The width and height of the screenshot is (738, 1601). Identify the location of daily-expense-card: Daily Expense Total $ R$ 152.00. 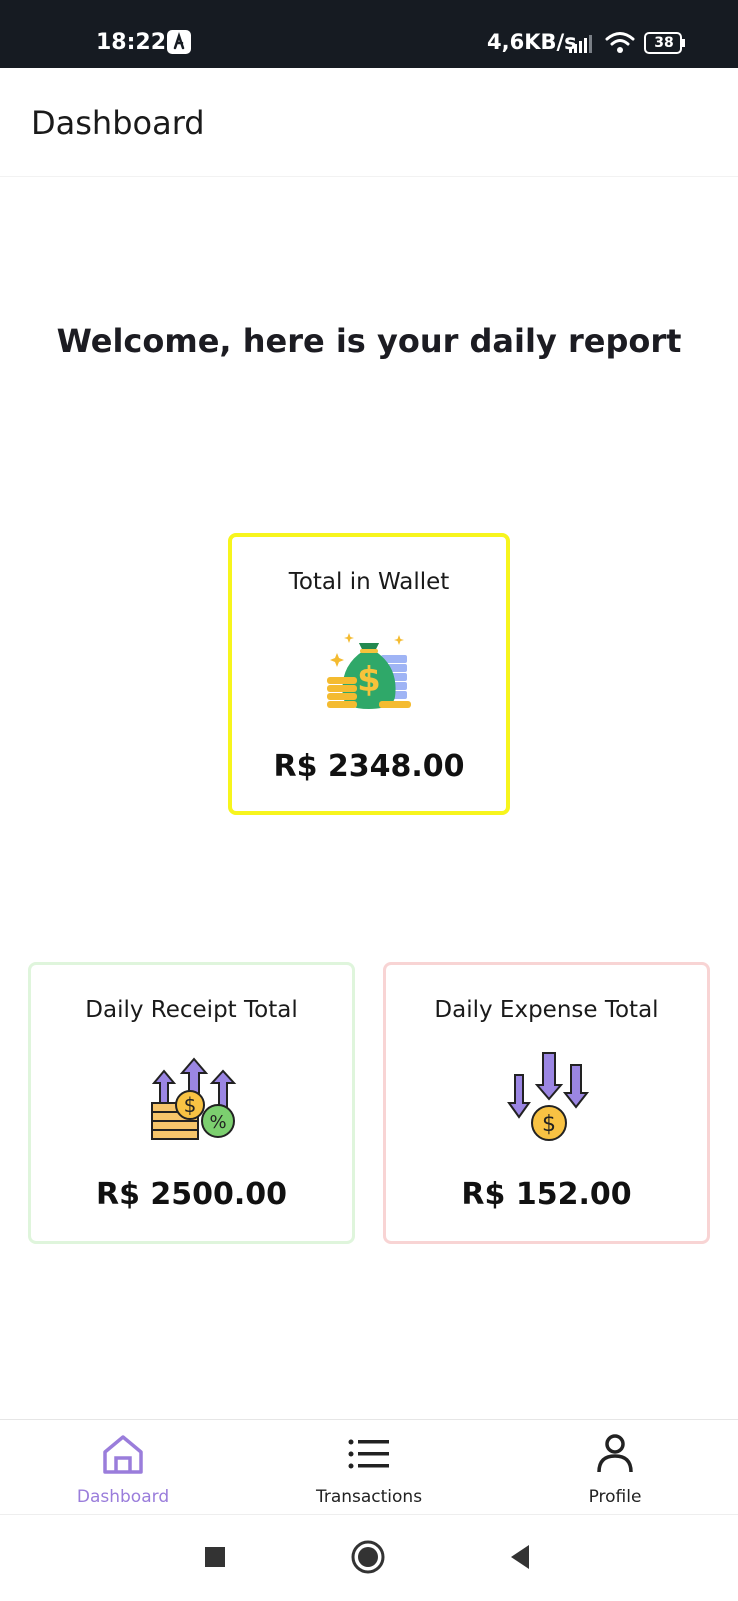
(546, 1103).